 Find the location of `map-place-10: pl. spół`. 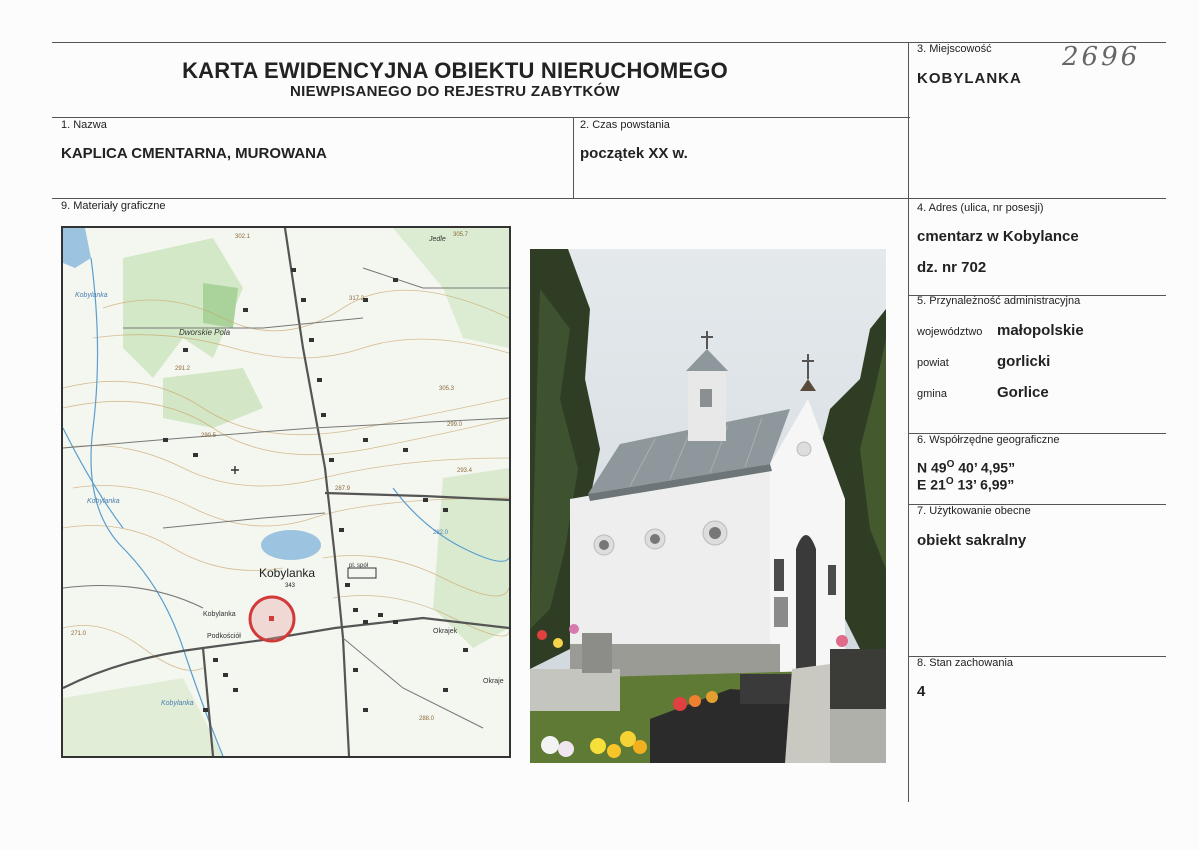

map-place-10: pl. spół is located at coordinates (359, 566).